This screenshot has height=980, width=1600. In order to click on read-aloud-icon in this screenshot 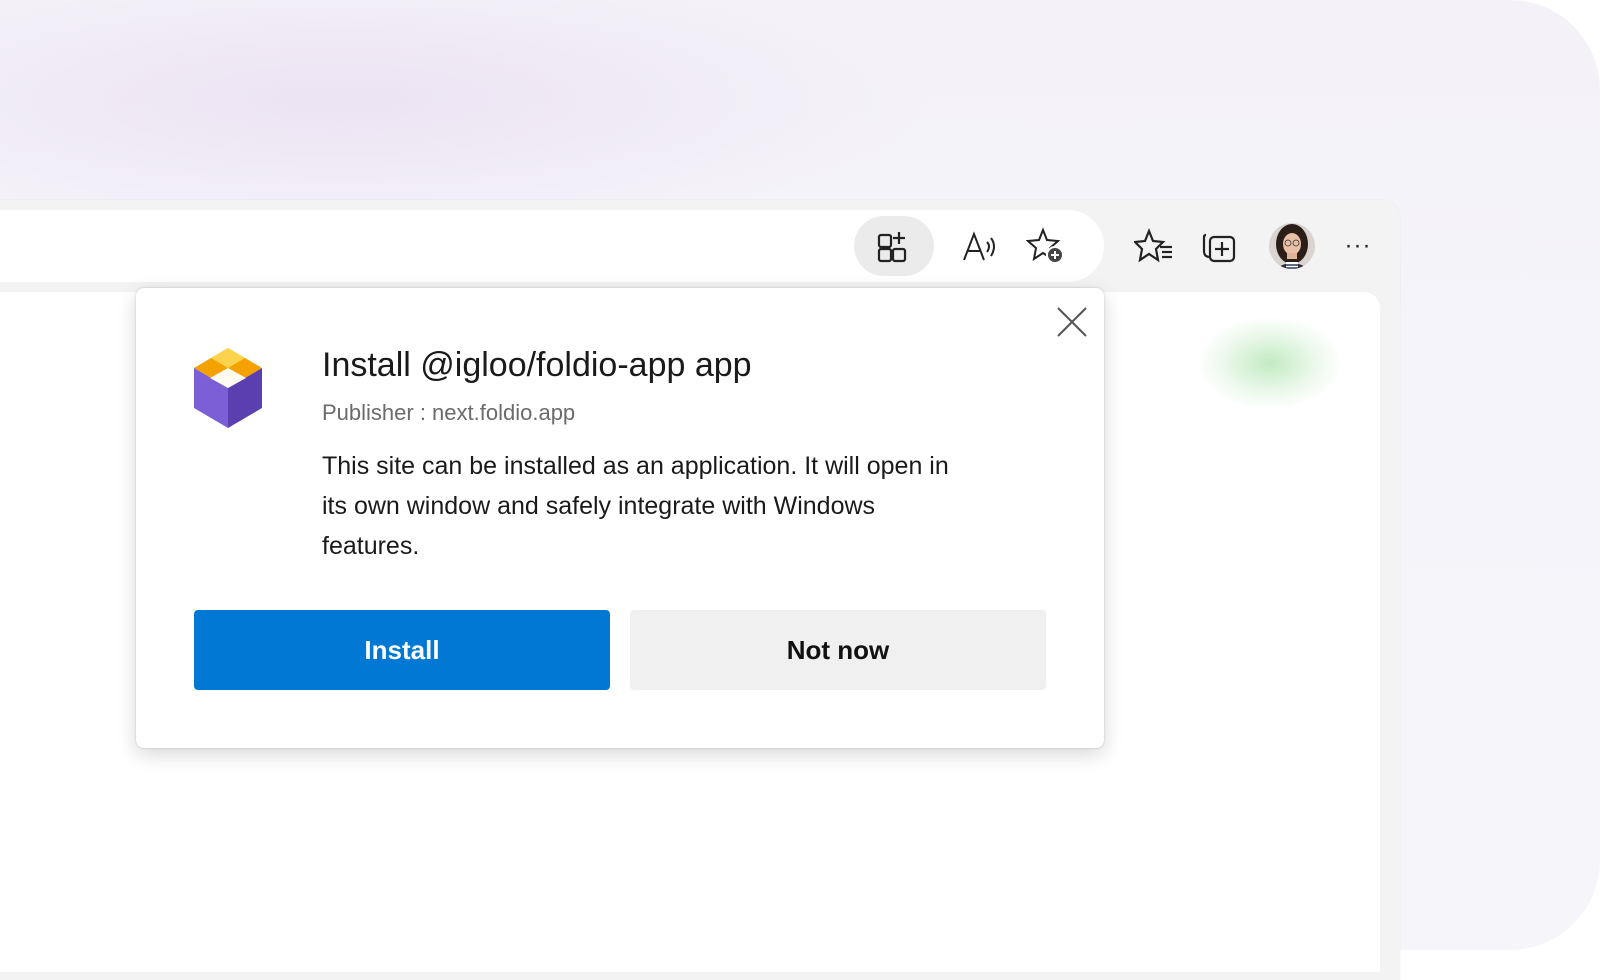, I will do `click(980, 246)`.